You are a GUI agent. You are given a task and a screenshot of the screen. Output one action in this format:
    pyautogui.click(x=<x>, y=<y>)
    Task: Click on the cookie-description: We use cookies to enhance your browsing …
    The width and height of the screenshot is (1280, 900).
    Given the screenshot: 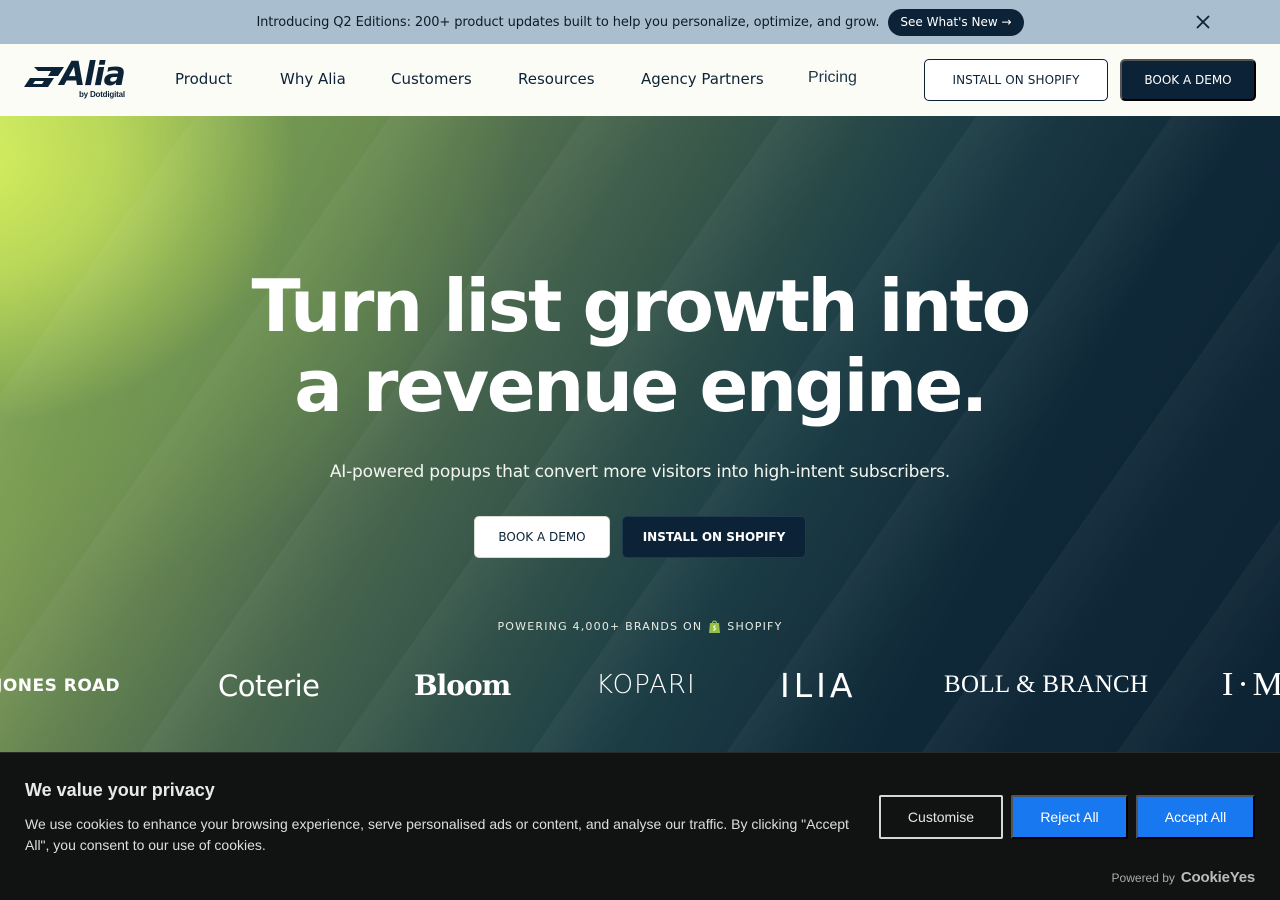 What is the action you would take?
    pyautogui.click(x=437, y=834)
    